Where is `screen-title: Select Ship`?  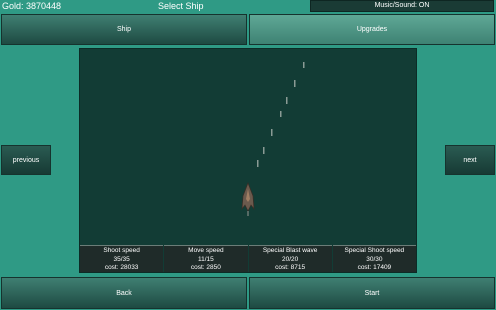 screen-title: Select Ship is located at coordinates (181, 6).